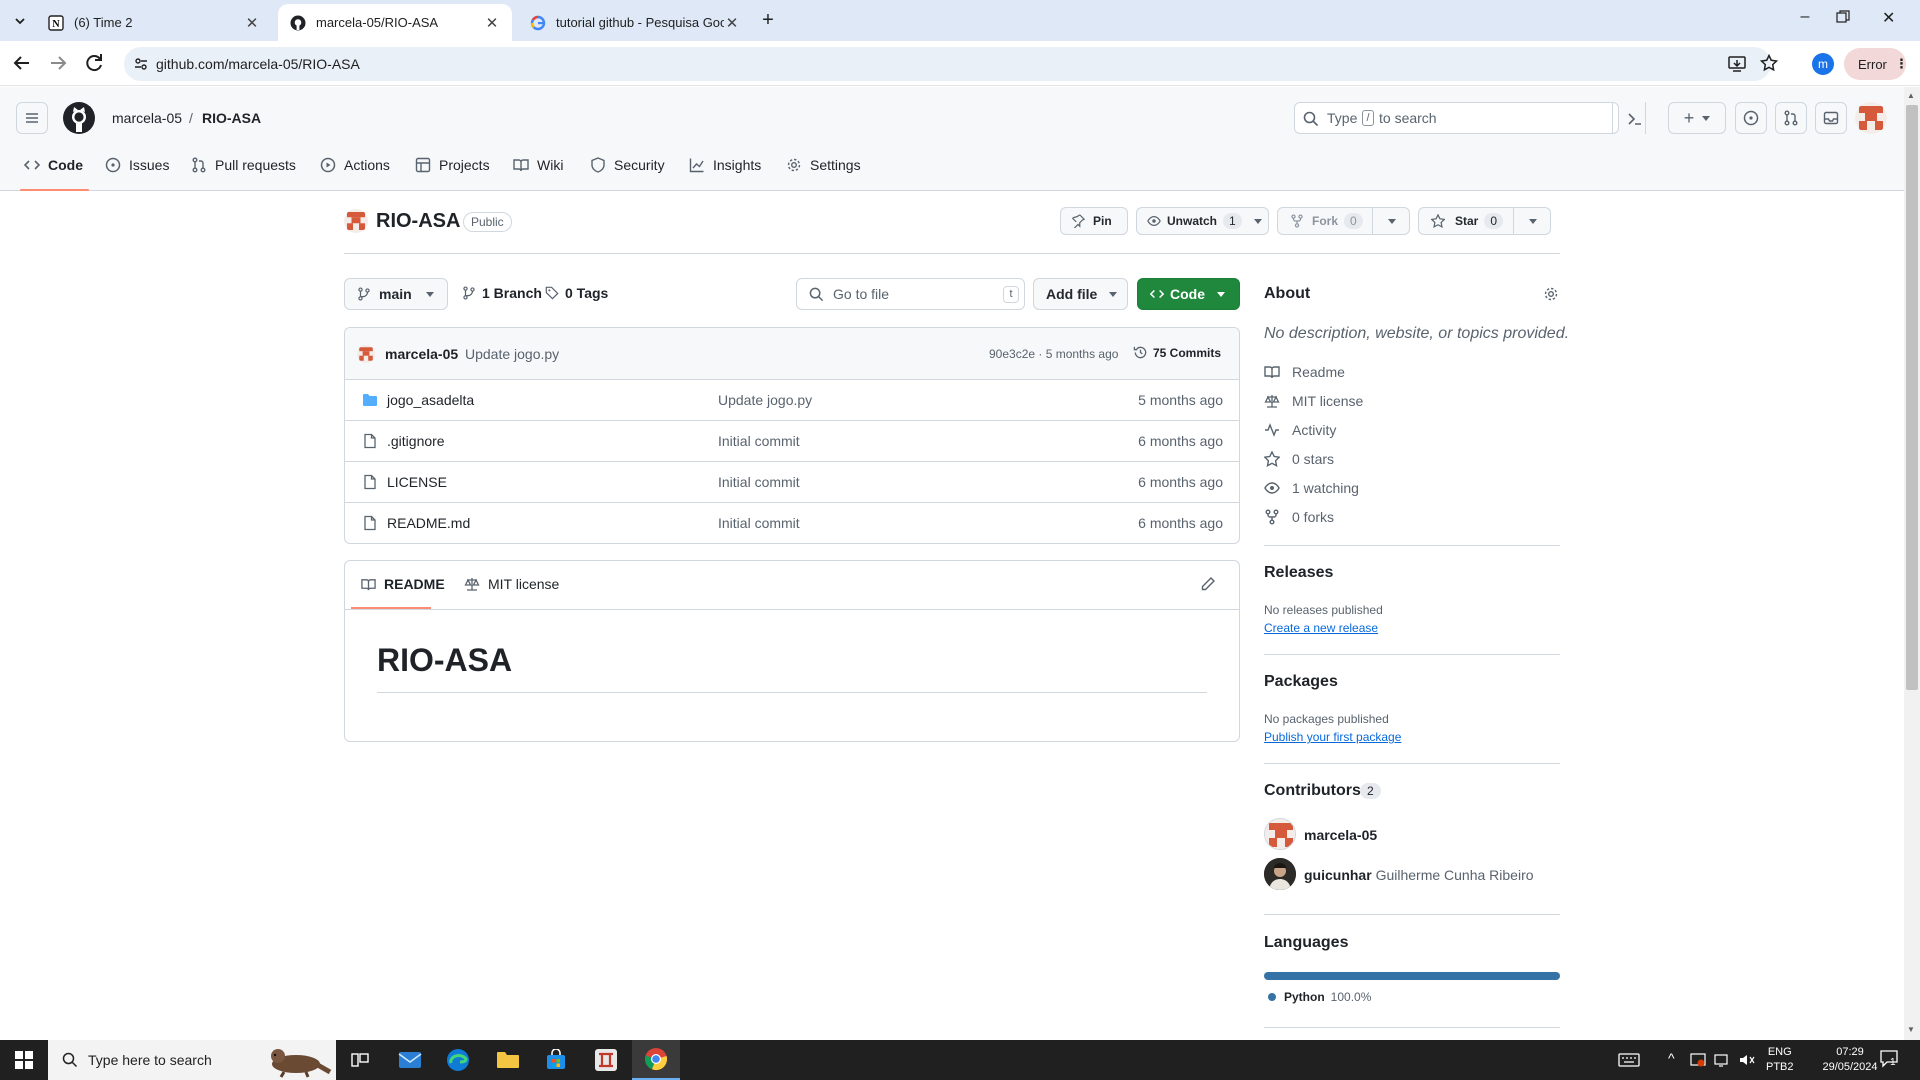 The width and height of the screenshot is (1920, 1080). What do you see at coordinates (511, 584) in the screenshot?
I see `license-tab: MIT license` at bounding box center [511, 584].